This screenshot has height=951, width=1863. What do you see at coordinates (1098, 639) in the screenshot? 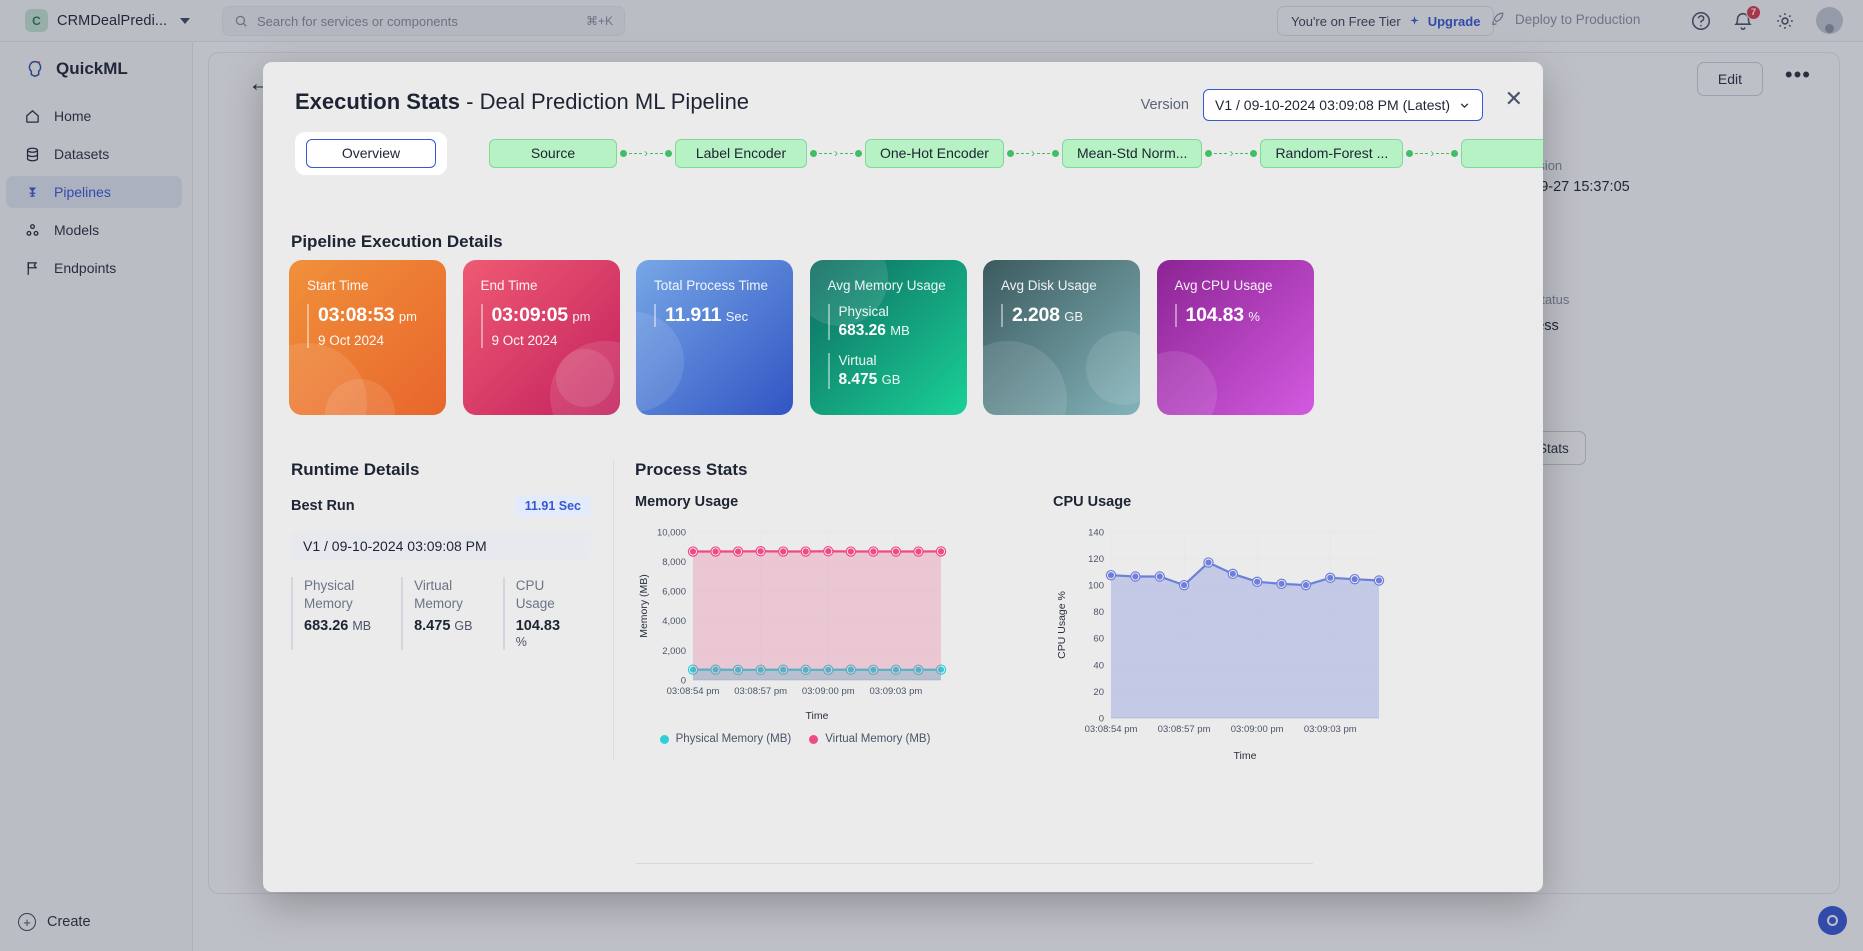
I see `svg-text: 60` at bounding box center [1098, 639].